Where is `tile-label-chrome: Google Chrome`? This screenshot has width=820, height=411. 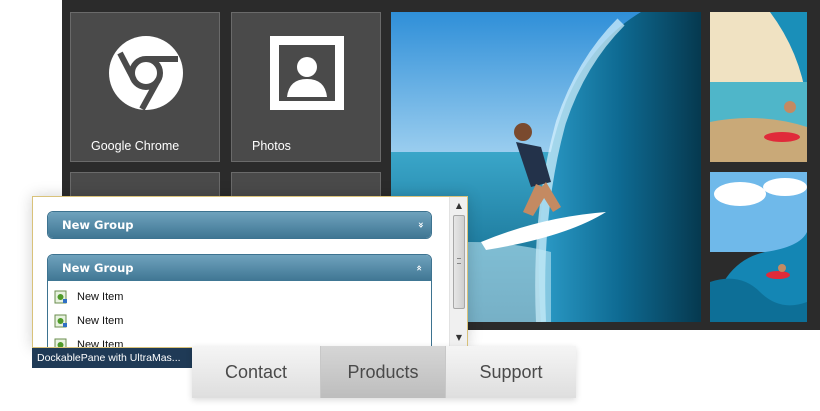 tile-label-chrome: Google Chrome is located at coordinates (135, 146).